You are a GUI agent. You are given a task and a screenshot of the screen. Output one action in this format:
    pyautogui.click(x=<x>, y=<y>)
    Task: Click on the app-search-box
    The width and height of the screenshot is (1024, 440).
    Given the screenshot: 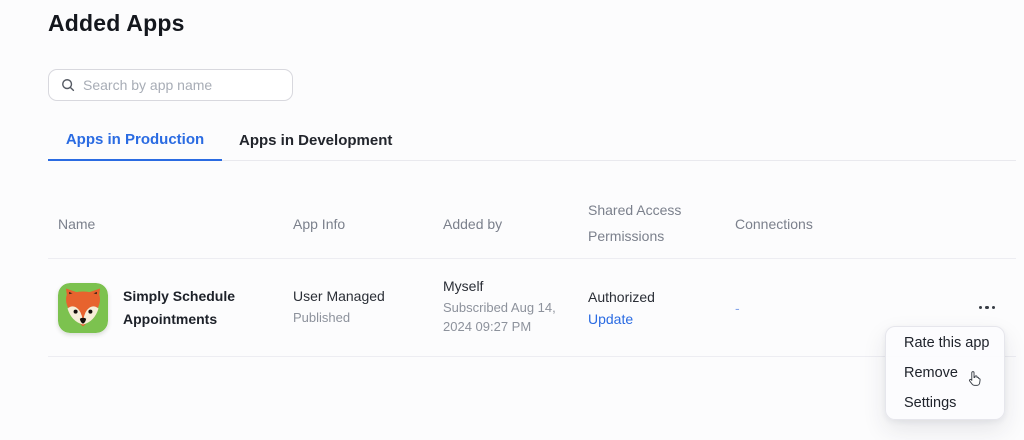 What is the action you would take?
    pyautogui.click(x=170, y=85)
    